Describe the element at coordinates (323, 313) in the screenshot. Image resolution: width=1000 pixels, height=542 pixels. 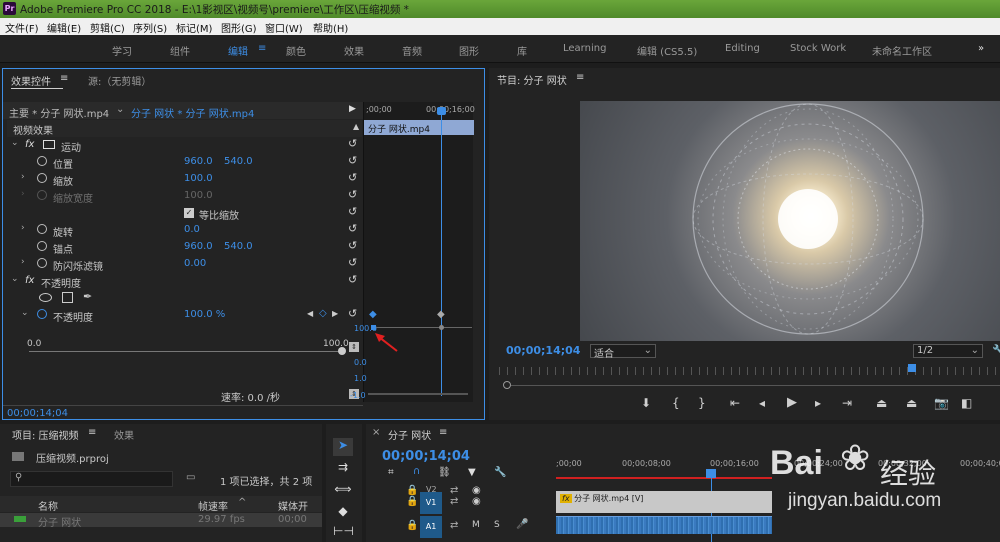
I see `add-keyframe-icon: ◇` at that location.